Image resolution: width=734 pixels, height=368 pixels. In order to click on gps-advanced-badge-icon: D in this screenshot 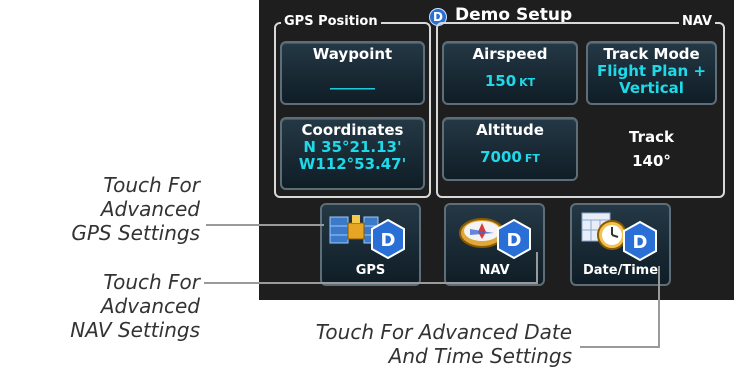, I will do `click(388, 239)`.